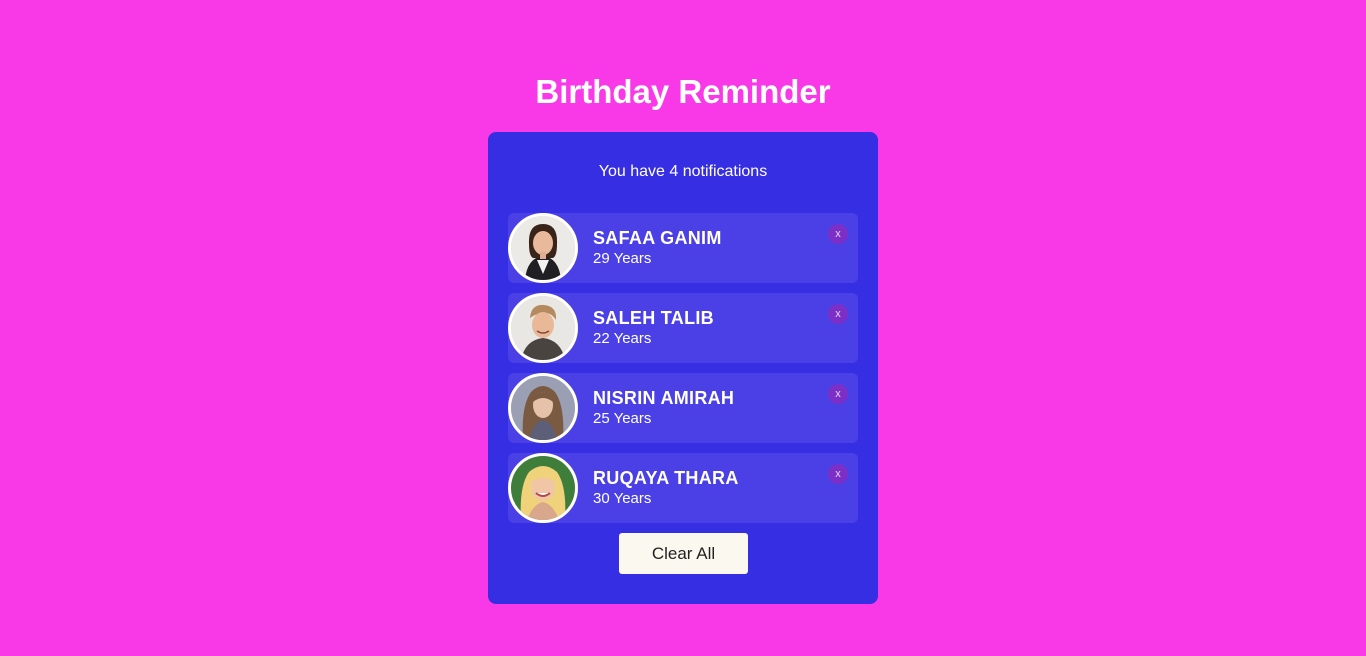  I want to click on list-item: NISRIN AMIRAH 25 Years x, so click(683, 408).